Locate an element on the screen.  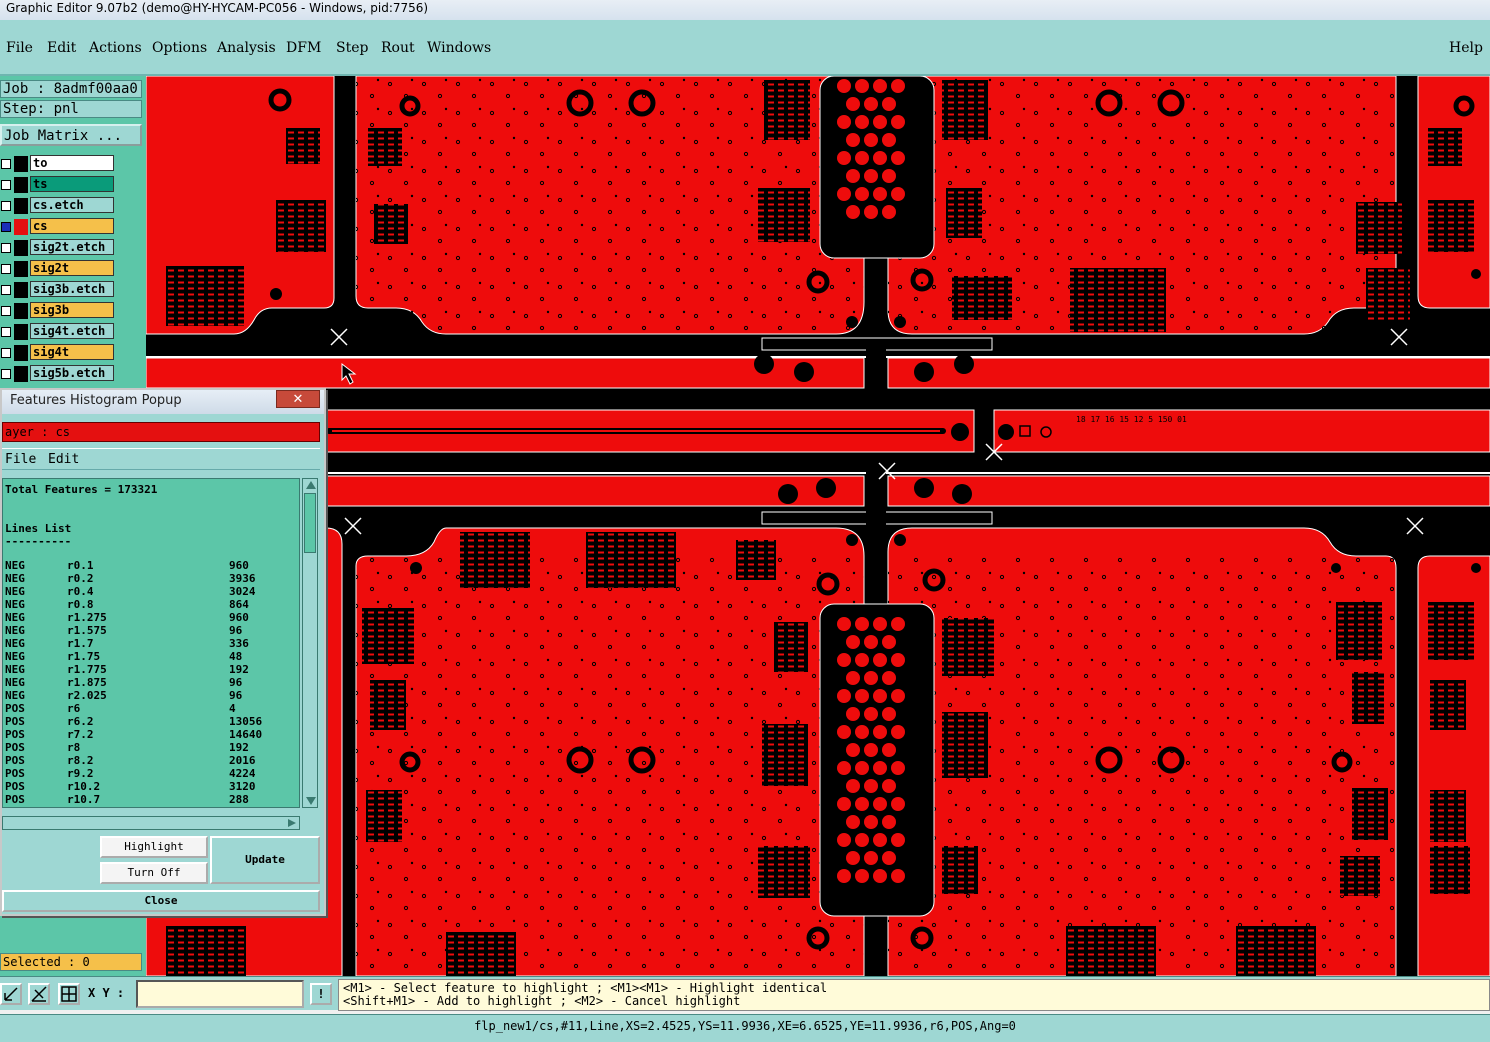
popup-menu-edit: Edit is located at coordinates (63, 459).